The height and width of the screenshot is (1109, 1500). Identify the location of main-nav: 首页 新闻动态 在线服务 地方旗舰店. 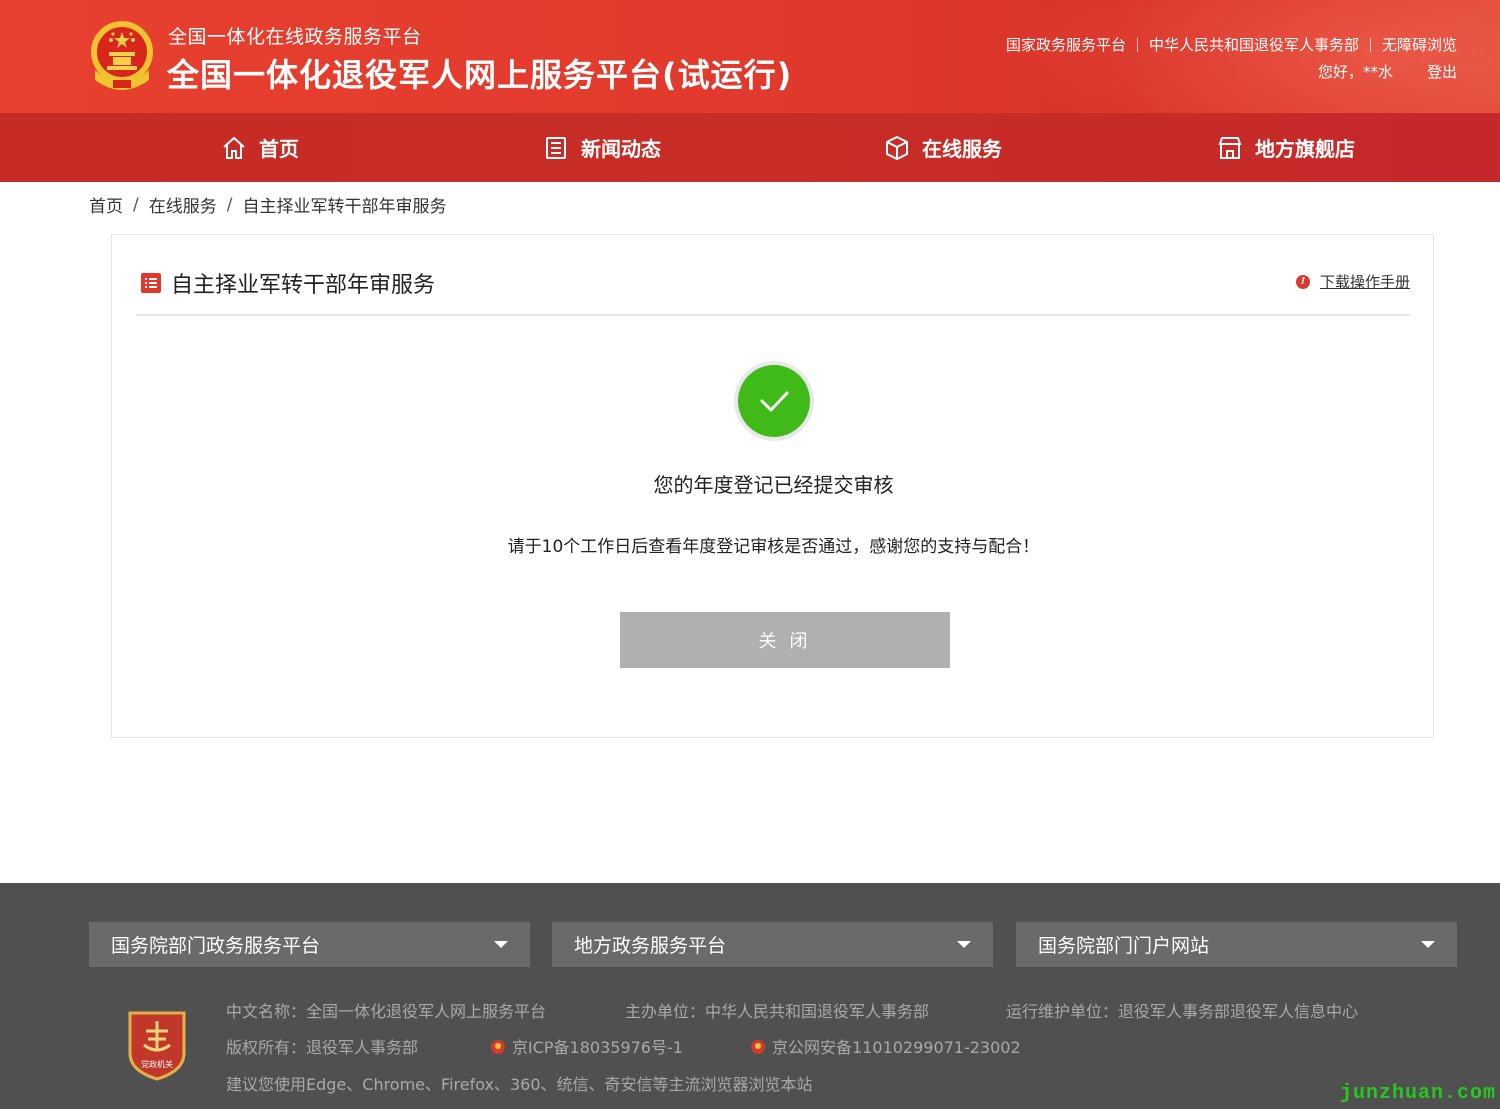
(750, 147).